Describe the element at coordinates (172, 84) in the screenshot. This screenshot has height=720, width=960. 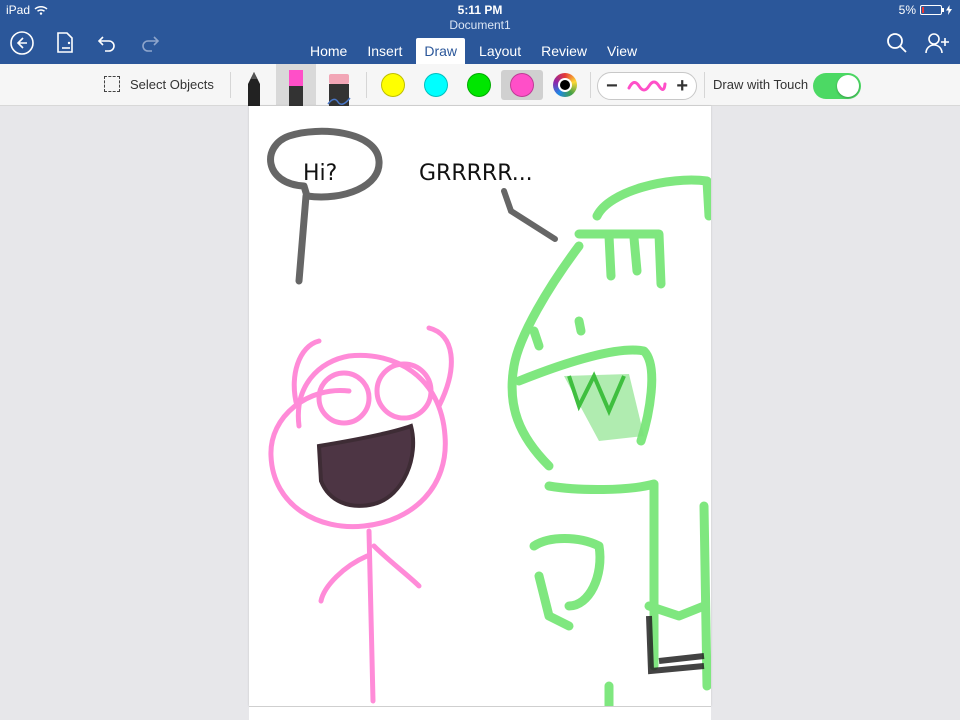
I see `select-objects-label: Select Objects` at that location.